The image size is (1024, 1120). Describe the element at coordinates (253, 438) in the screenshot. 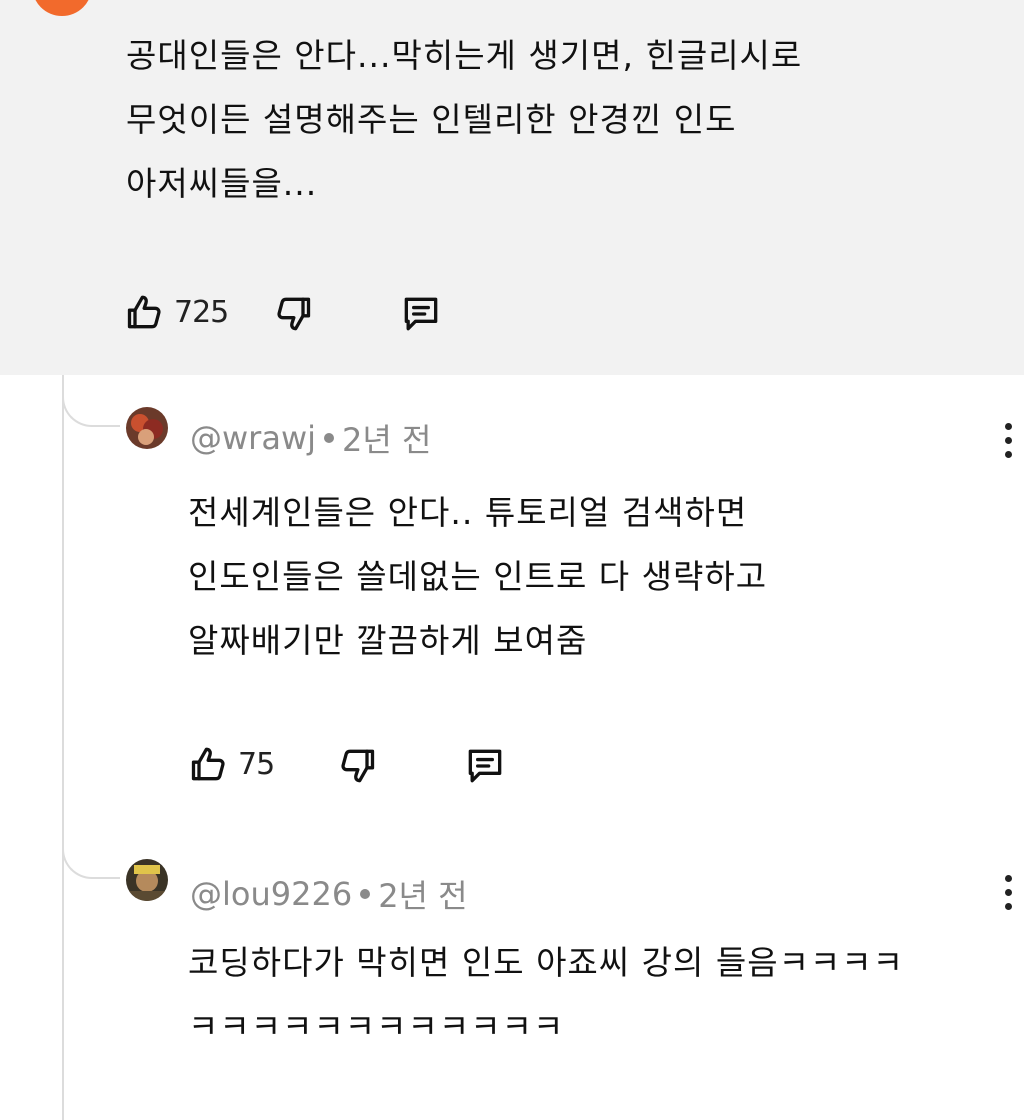

I see `author-handle: @wrawj` at that location.